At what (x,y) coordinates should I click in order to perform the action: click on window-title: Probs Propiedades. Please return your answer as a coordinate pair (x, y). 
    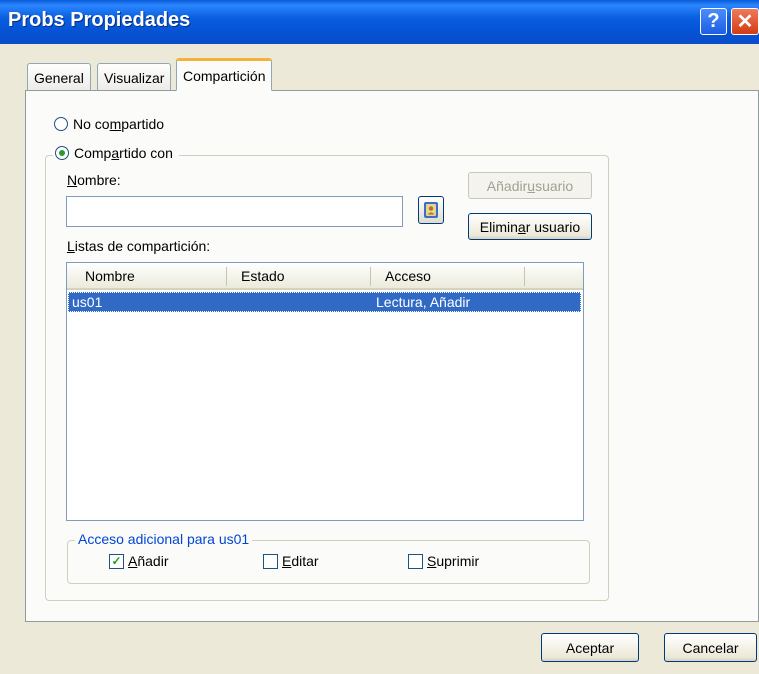
    Looking at the image, I should click on (99, 20).